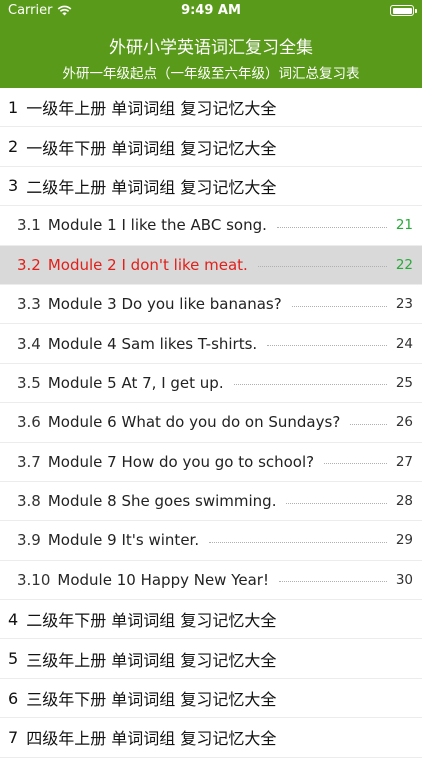 This screenshot has width=422, height=758. Describe the element at coordinates (151, 700) in the screenshot. I see `row-label: 三级年下册 单词词组 复习记忆大全` at that location.